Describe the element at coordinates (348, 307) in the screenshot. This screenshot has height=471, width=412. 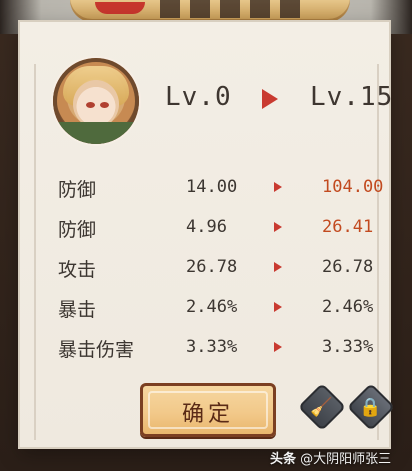
I see `stat-to-value: 2.46%` at that location.